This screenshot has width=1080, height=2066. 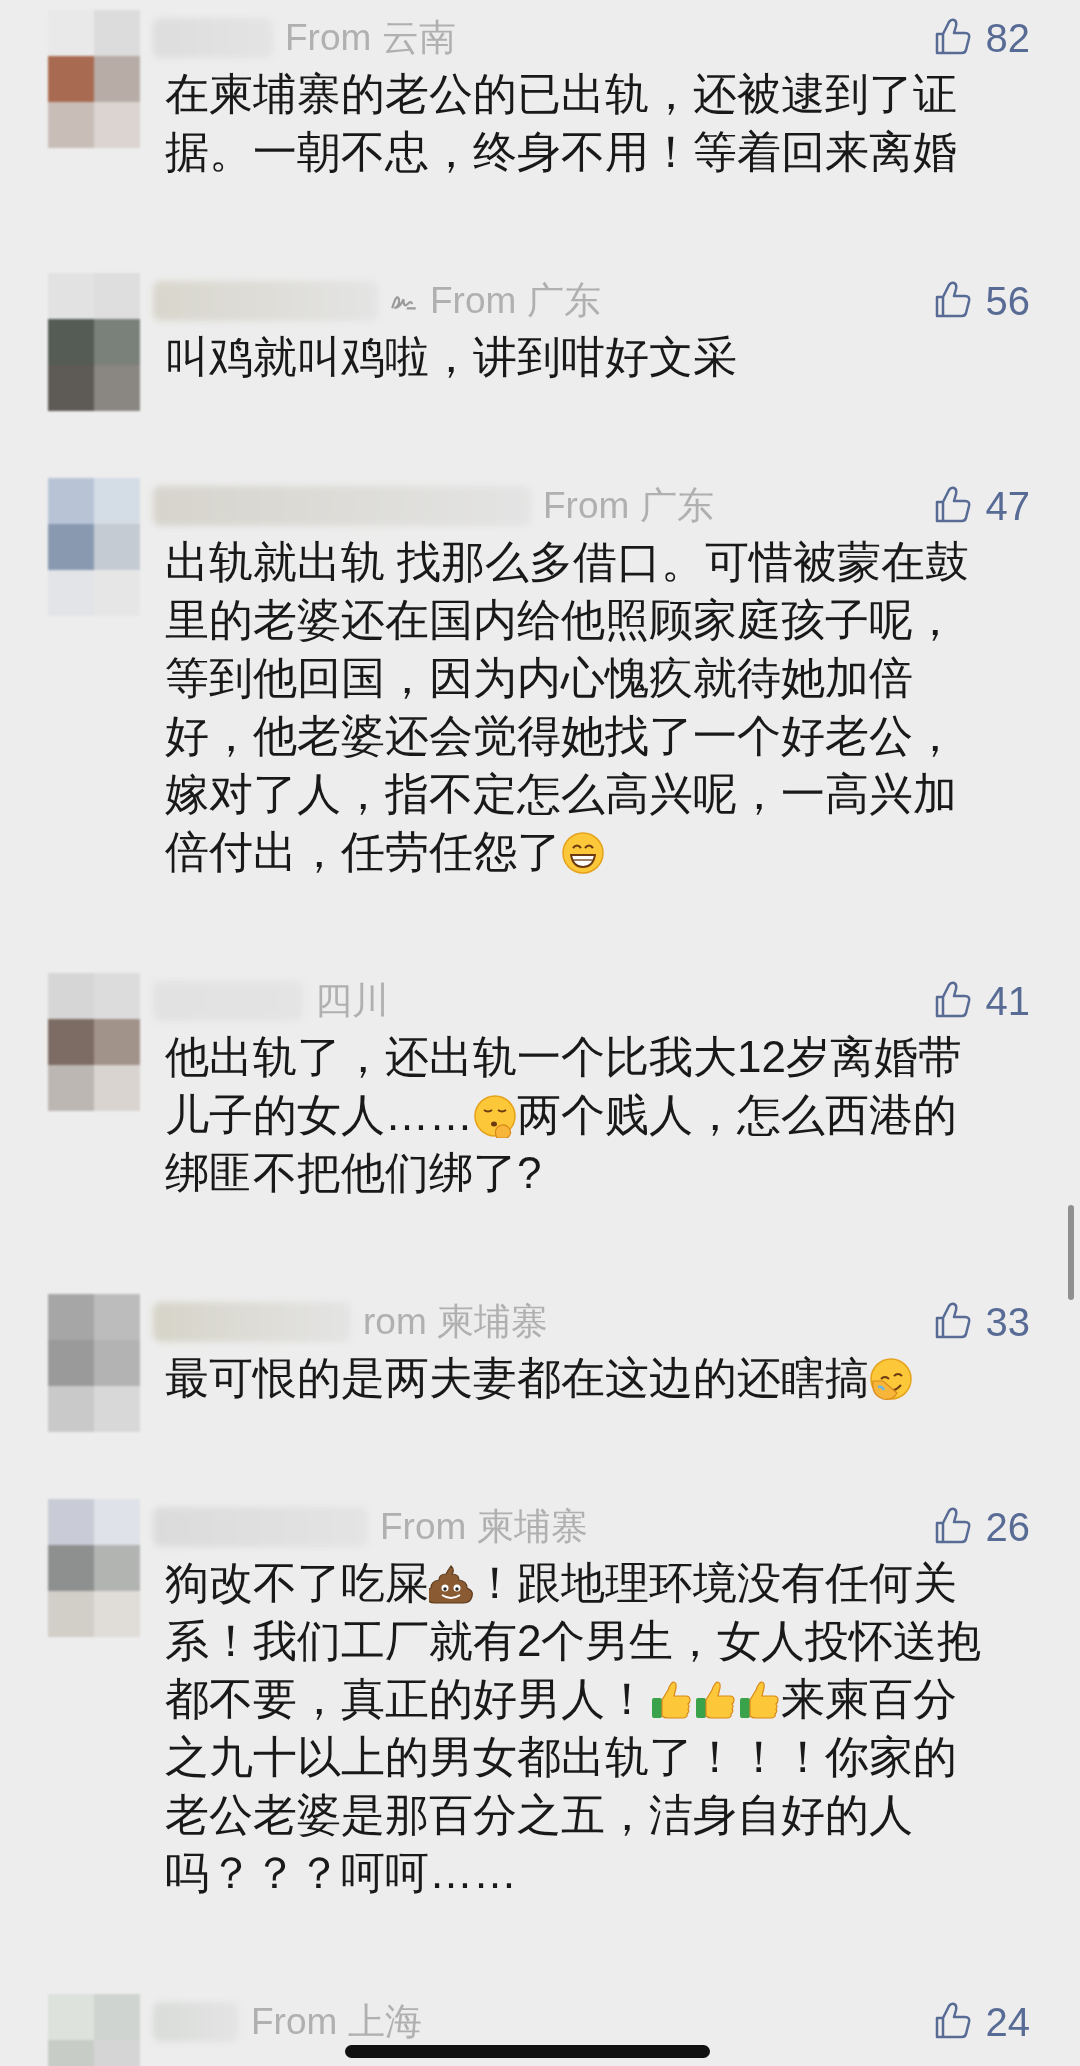 I want to click on like-button: 82, so click(x=981, y=37).